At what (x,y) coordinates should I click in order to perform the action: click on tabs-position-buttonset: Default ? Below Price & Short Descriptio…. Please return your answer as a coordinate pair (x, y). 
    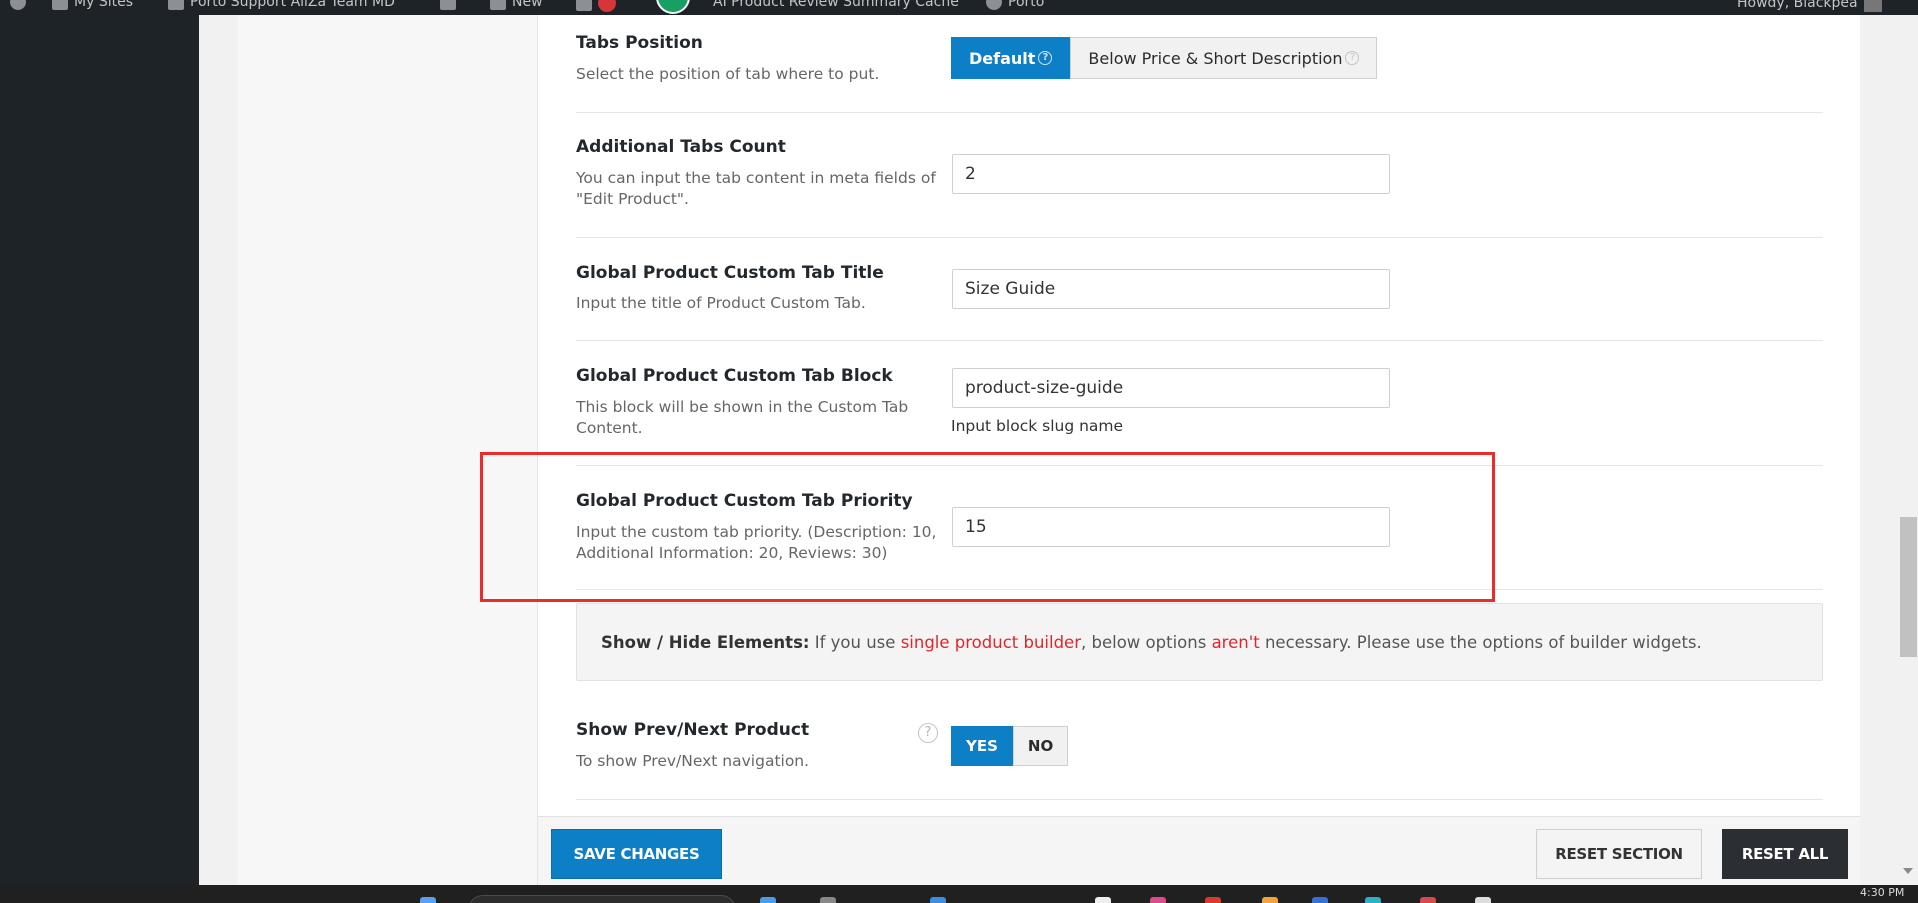
    Looking at the image, I should click on (1164, 58).